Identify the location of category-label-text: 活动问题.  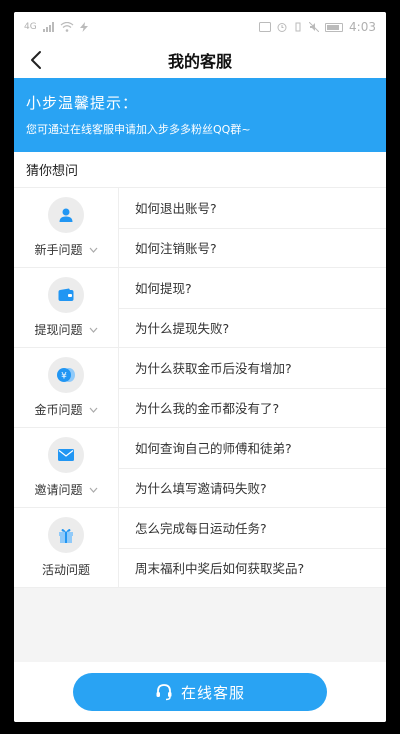
(65, 570).